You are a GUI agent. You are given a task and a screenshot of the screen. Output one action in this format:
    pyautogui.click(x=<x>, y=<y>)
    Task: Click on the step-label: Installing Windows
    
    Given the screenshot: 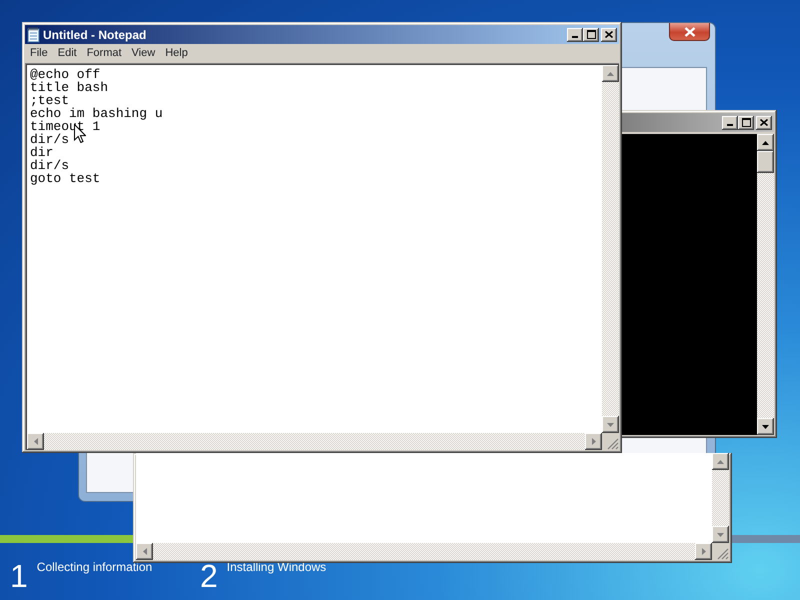 What is the action you would take?
    pyautogui.click(x=276, y=567)
    